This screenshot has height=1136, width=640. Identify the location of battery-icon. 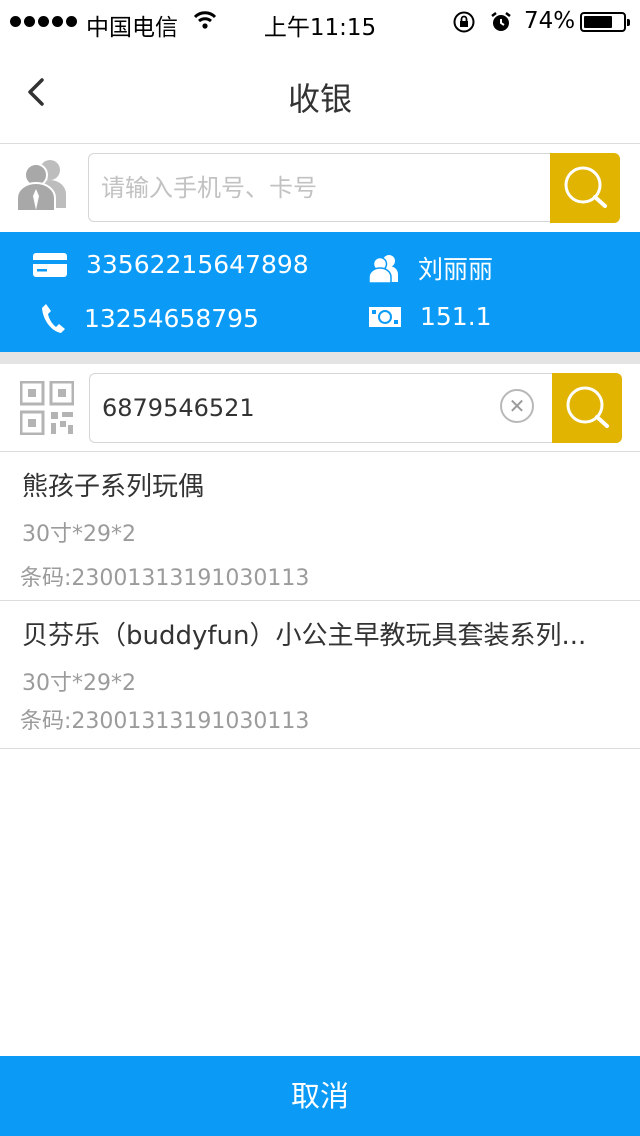
(605, 22).